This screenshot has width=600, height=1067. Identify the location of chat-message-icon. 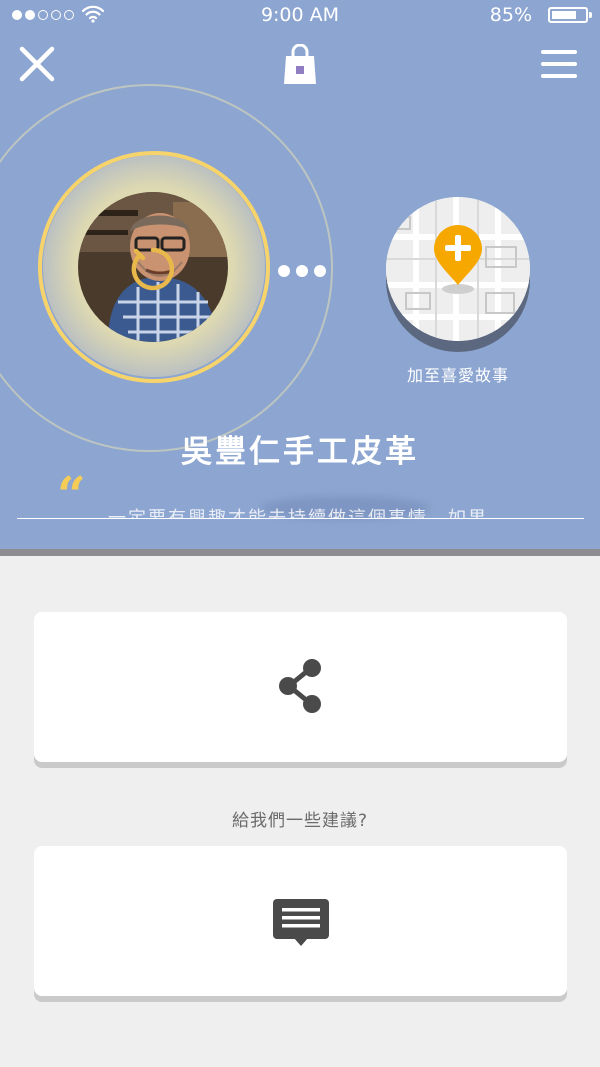
(301, 922).